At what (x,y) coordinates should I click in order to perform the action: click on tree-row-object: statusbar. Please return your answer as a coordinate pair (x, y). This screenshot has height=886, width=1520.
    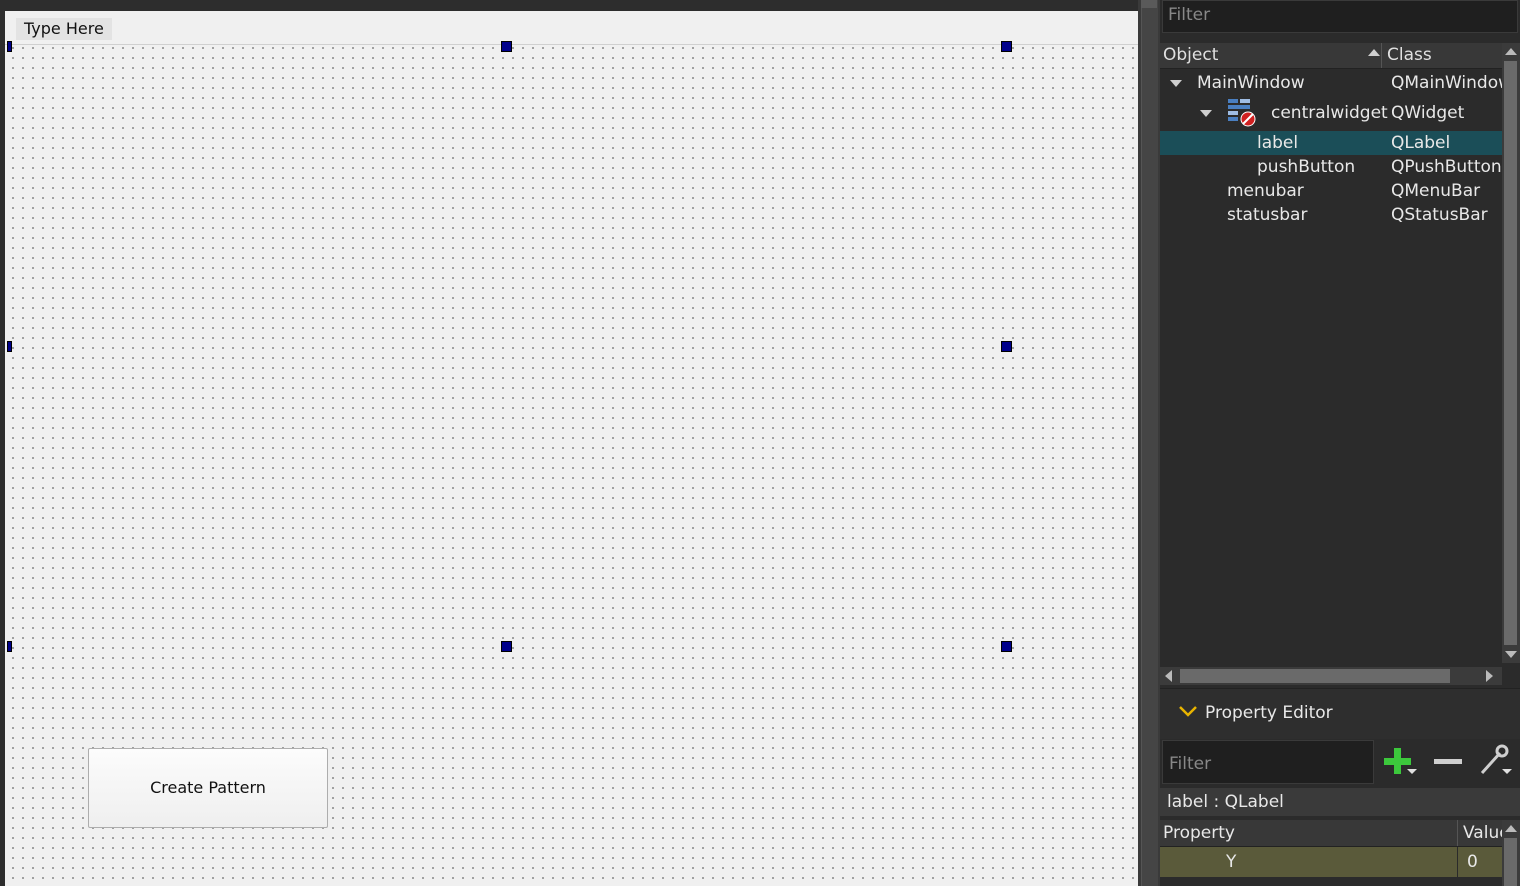
    Looking at the image, I should click on (1267, 215).